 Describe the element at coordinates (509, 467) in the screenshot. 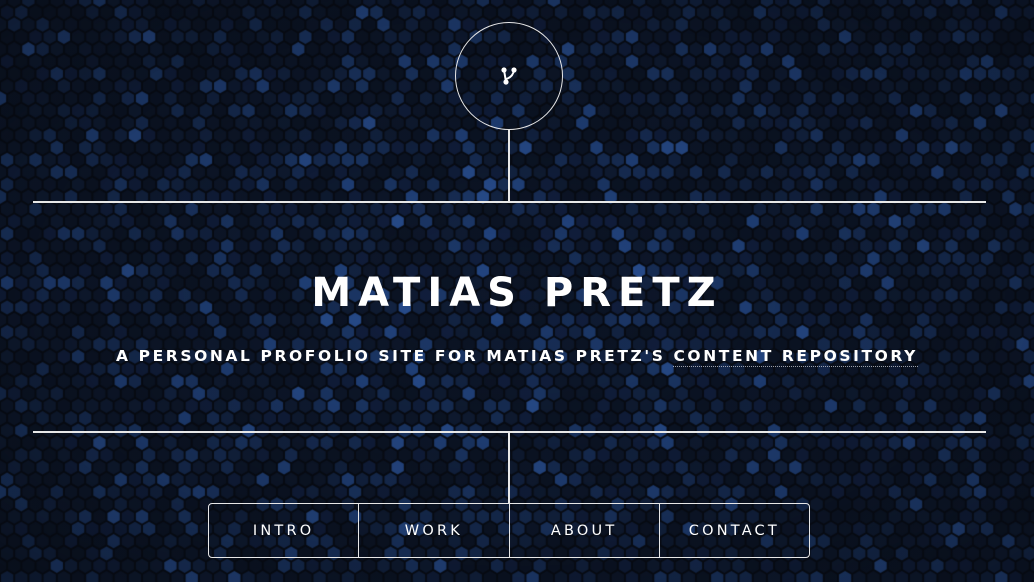

I see `bottom-connector-line` at that location.